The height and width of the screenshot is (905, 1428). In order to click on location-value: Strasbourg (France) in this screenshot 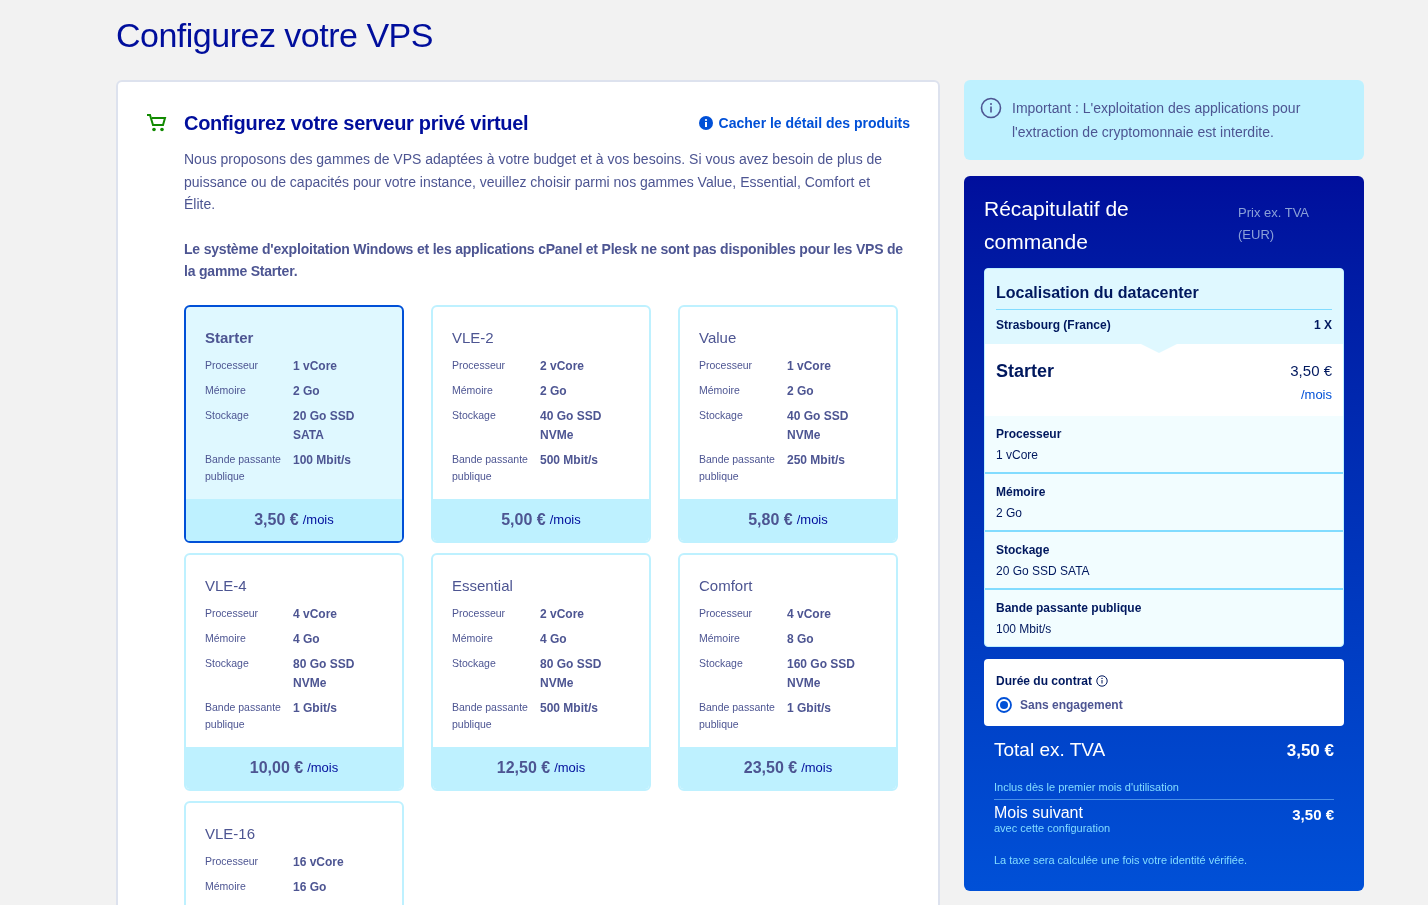, I will do `click(1053, 325)`.